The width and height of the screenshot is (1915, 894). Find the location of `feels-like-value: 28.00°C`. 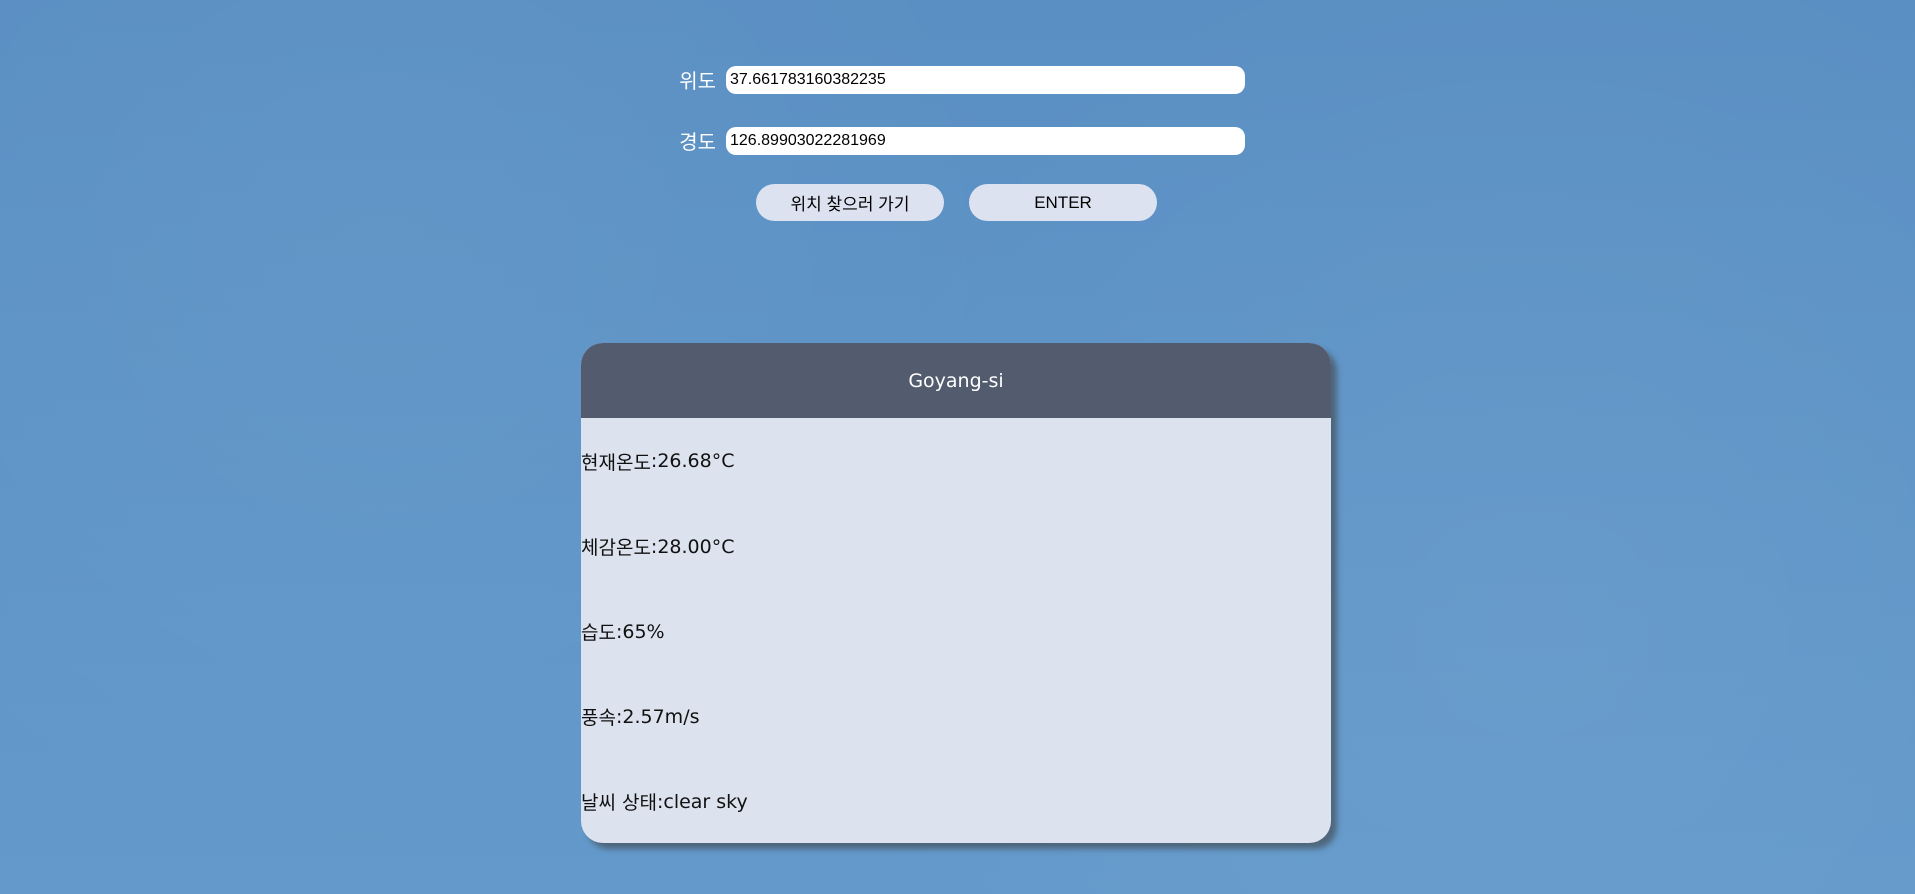

feels-like-value: 28.00°C is located at coordinates (696, 546).